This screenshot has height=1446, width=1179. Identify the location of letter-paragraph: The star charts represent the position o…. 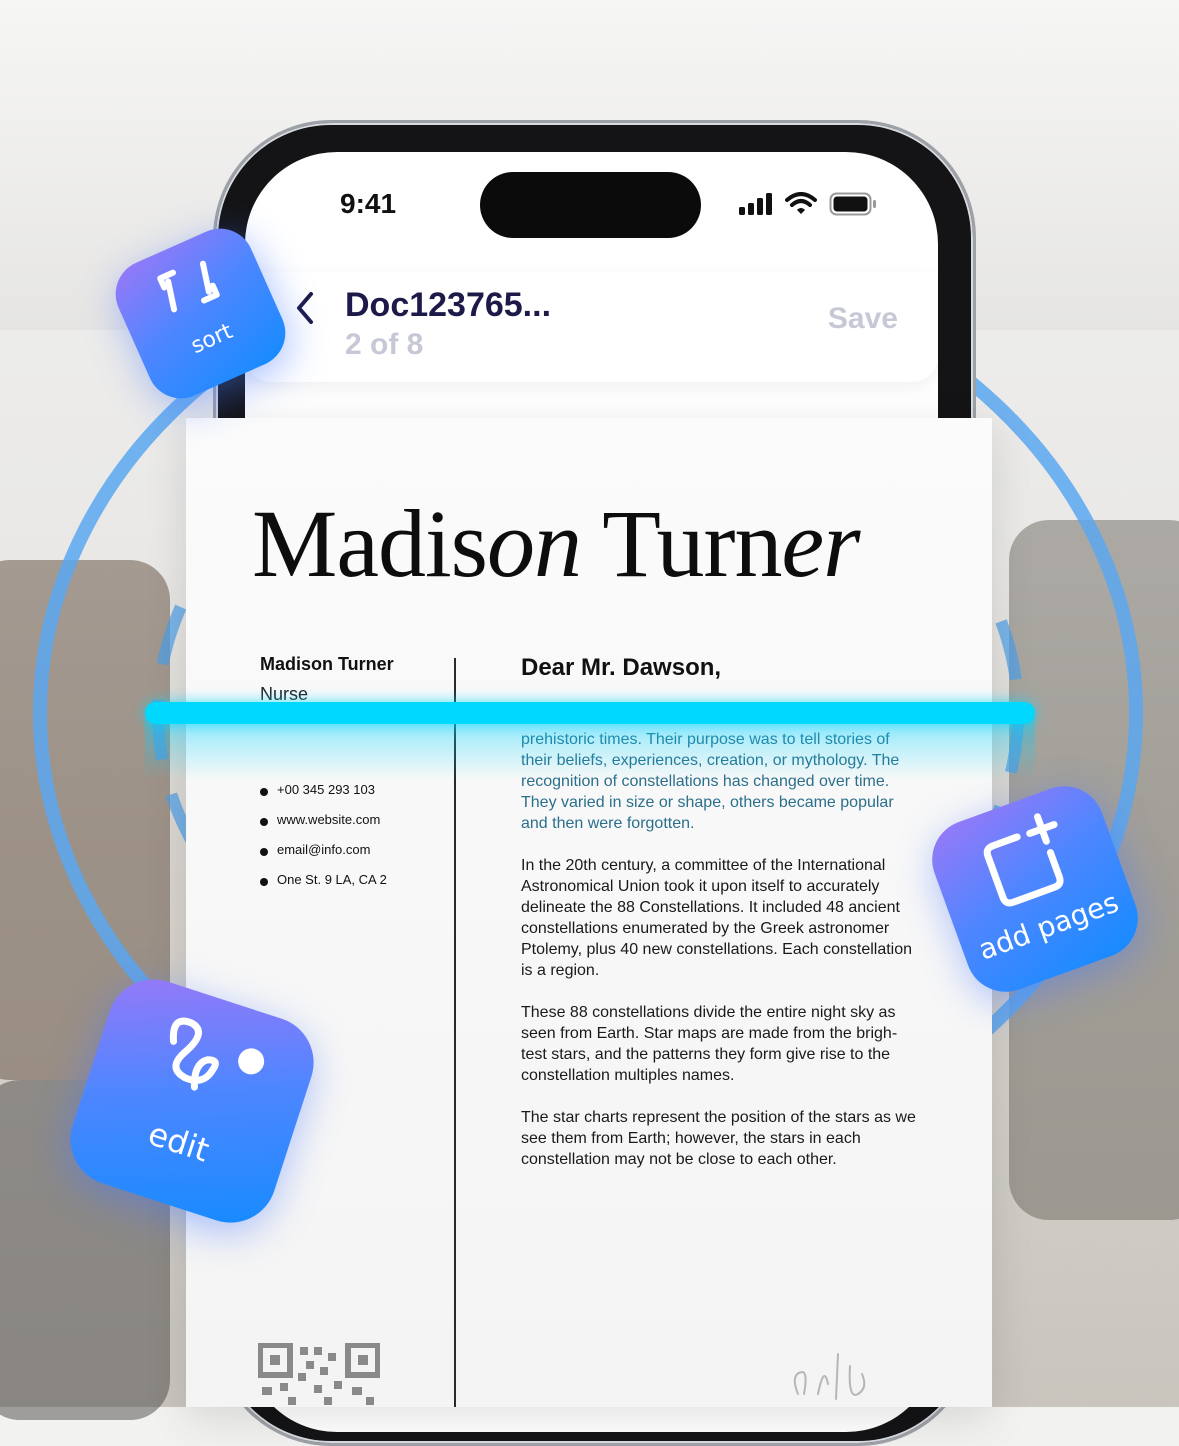
(718, 1138).